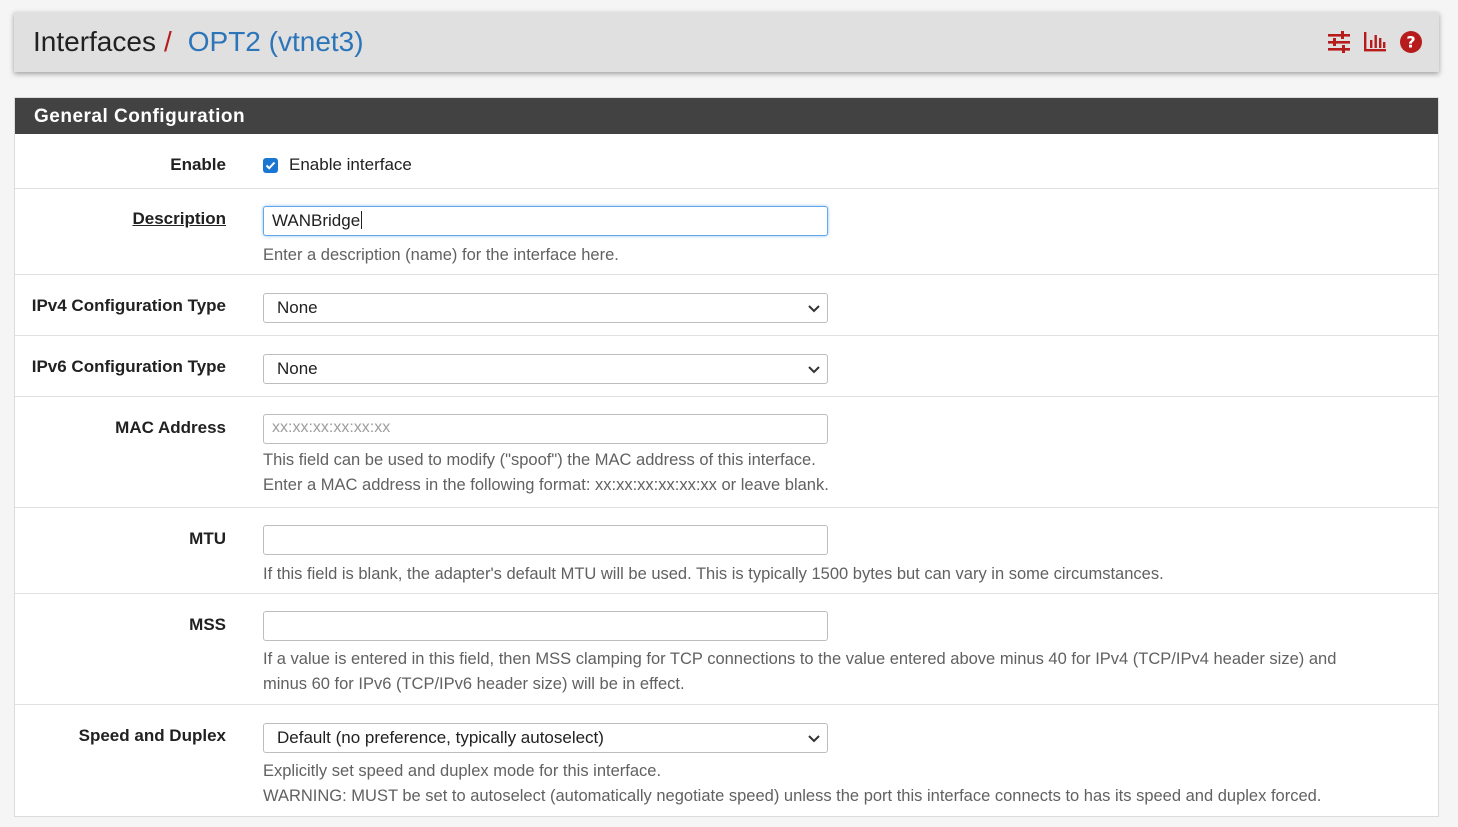 This screenshot has width=1458, height=827. Describe the element at coordinates (198, 164) in the screenshot. I see `enable-label: Enable` at that location.